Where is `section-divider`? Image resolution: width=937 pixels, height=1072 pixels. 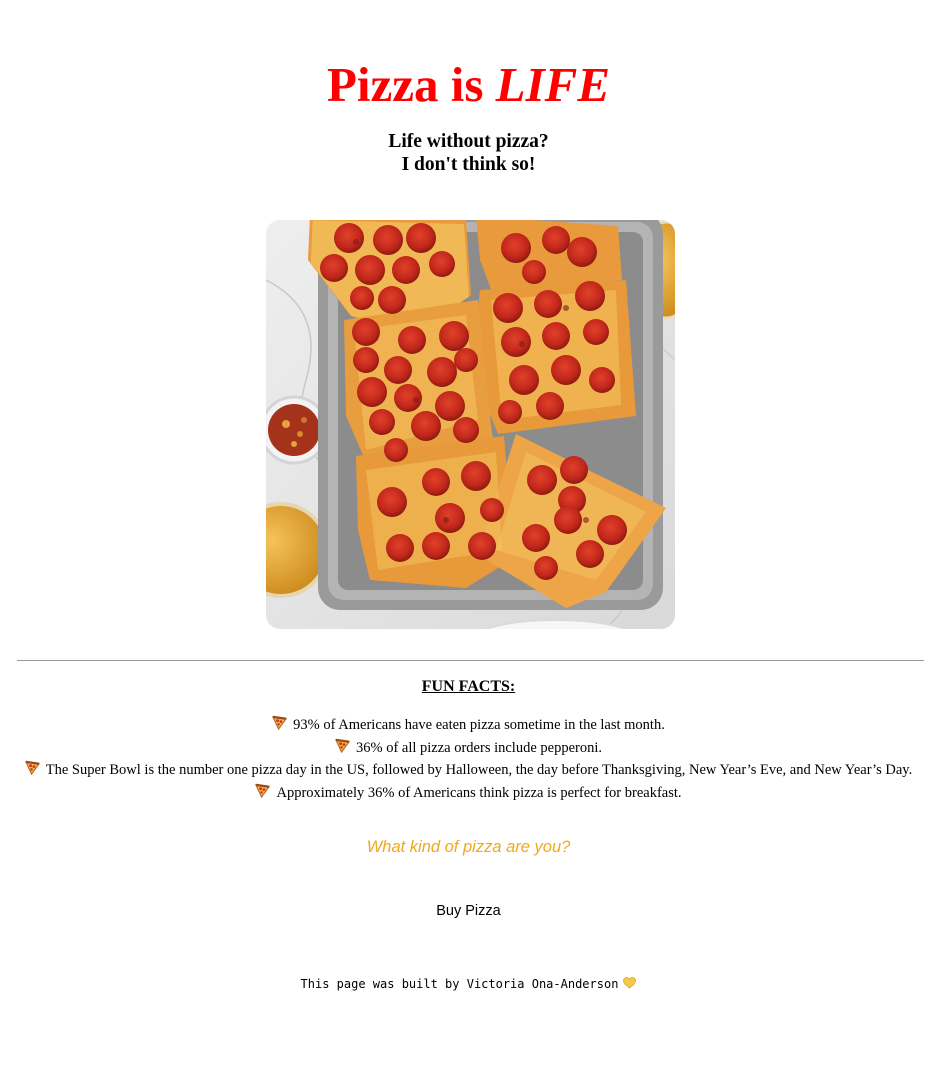 section-divider is located at coordinates (470, 660).